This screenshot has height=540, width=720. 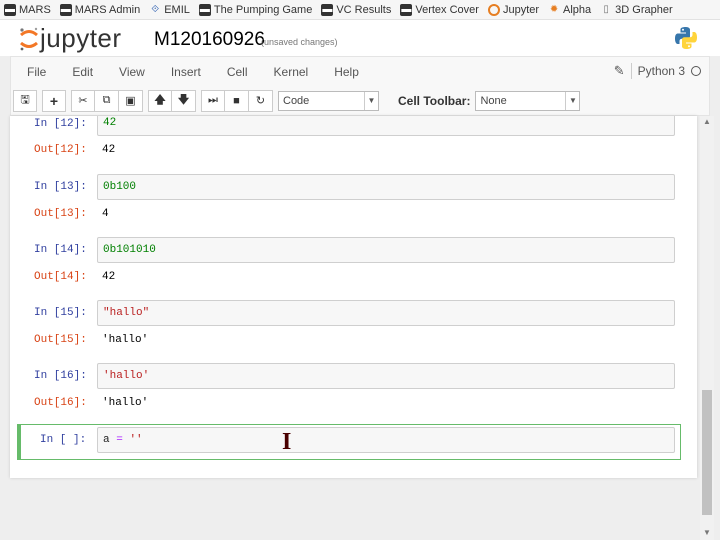 I want to click on cell-input: 'hallo', so click(x=386, y=376).